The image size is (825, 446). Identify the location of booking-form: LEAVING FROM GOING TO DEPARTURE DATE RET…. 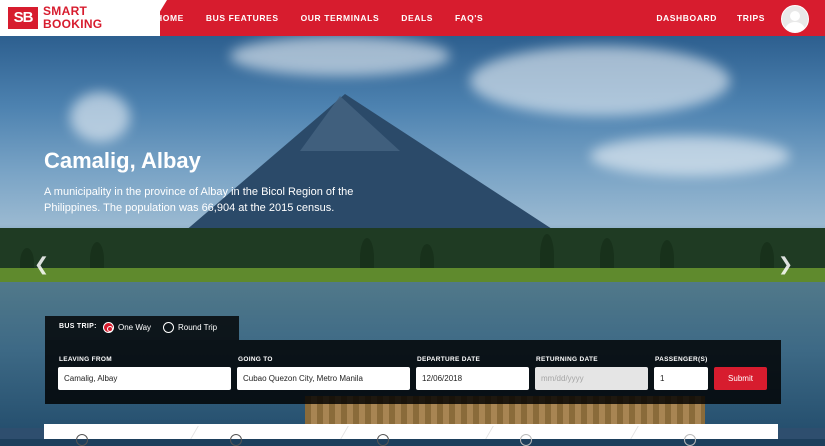
(413, 372).